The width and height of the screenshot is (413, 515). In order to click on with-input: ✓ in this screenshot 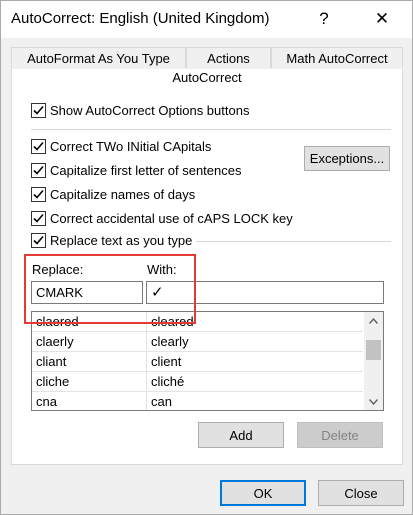, I will do `click(265, 292)`.